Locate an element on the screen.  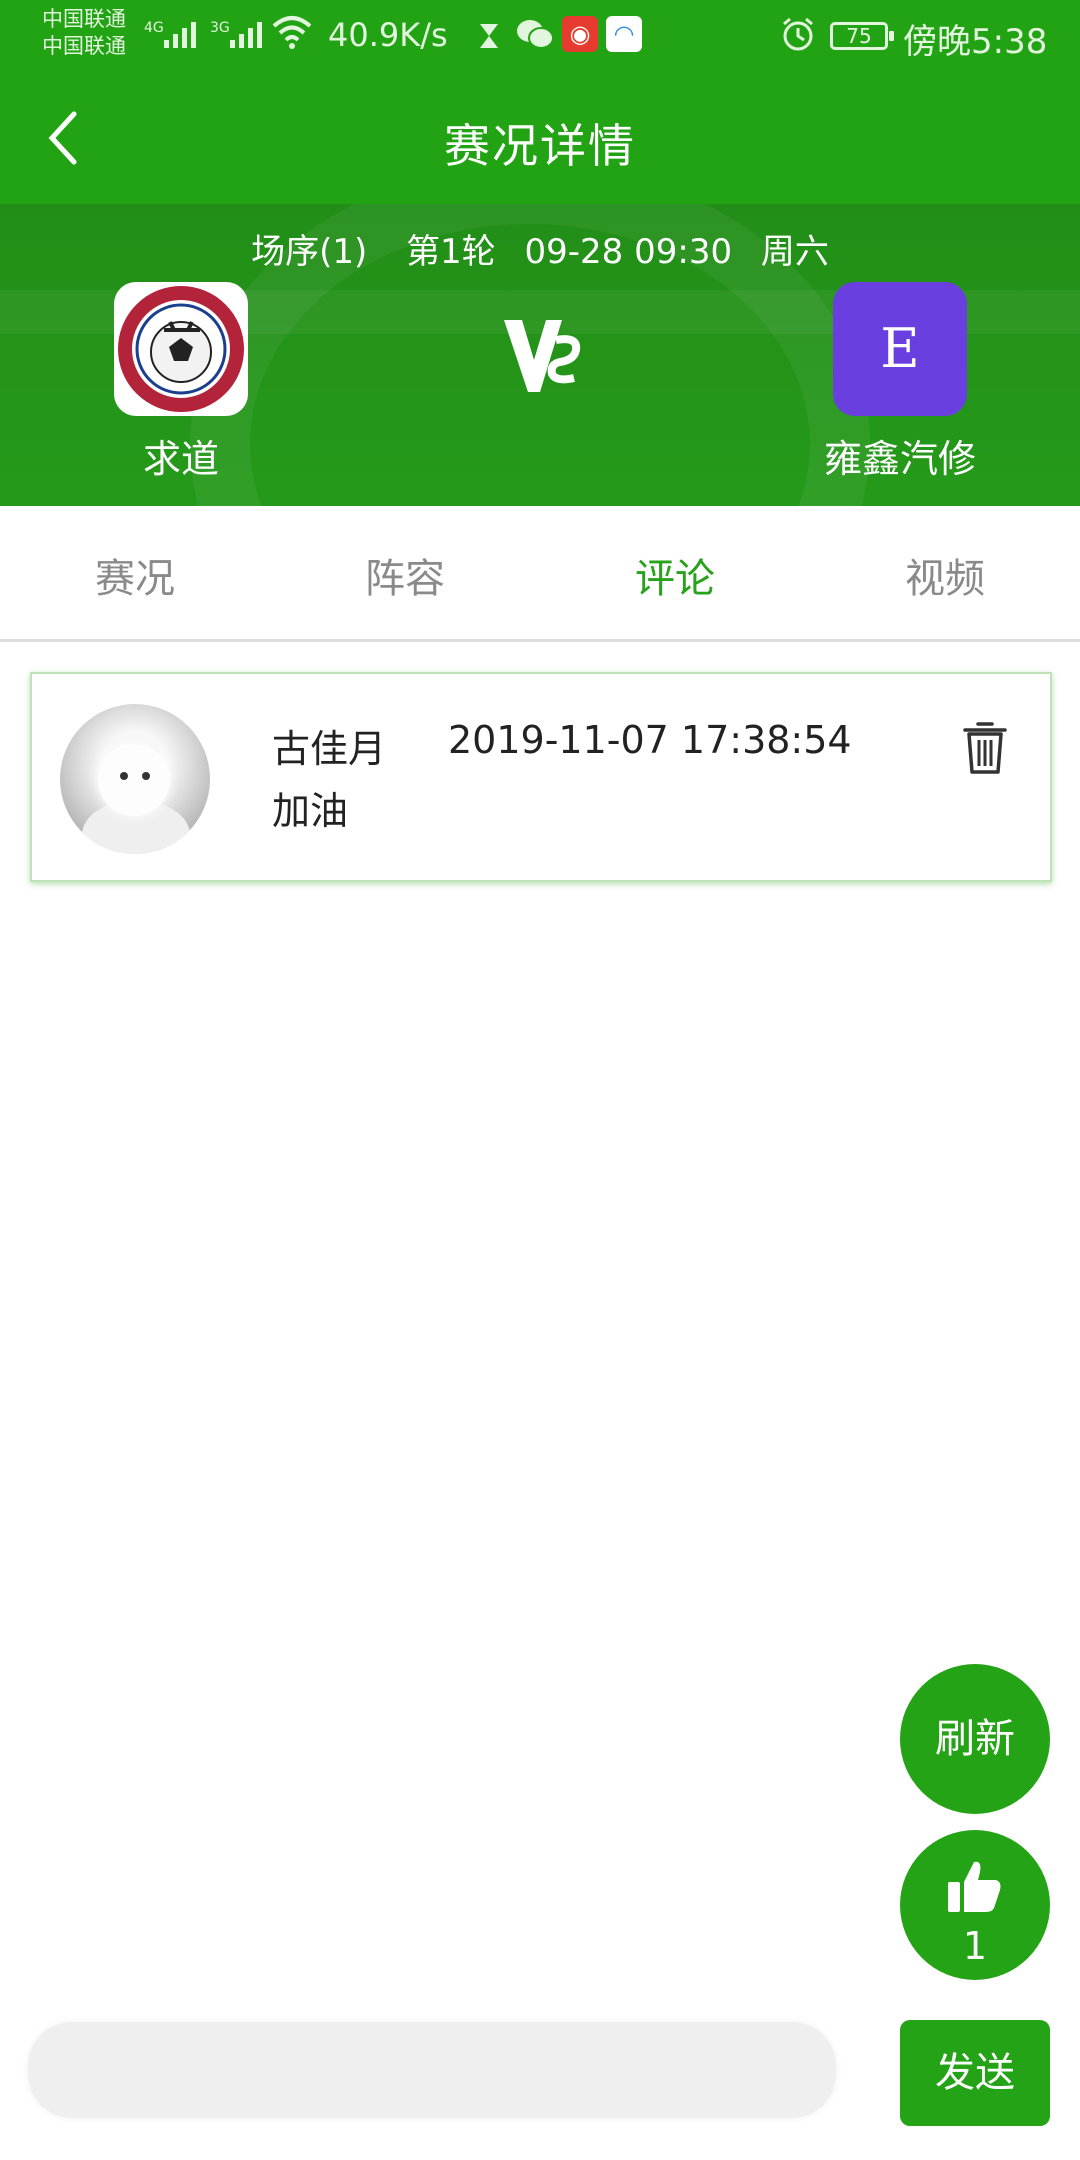
comment-author: 古佳月 is located at coordinates (329, 749).